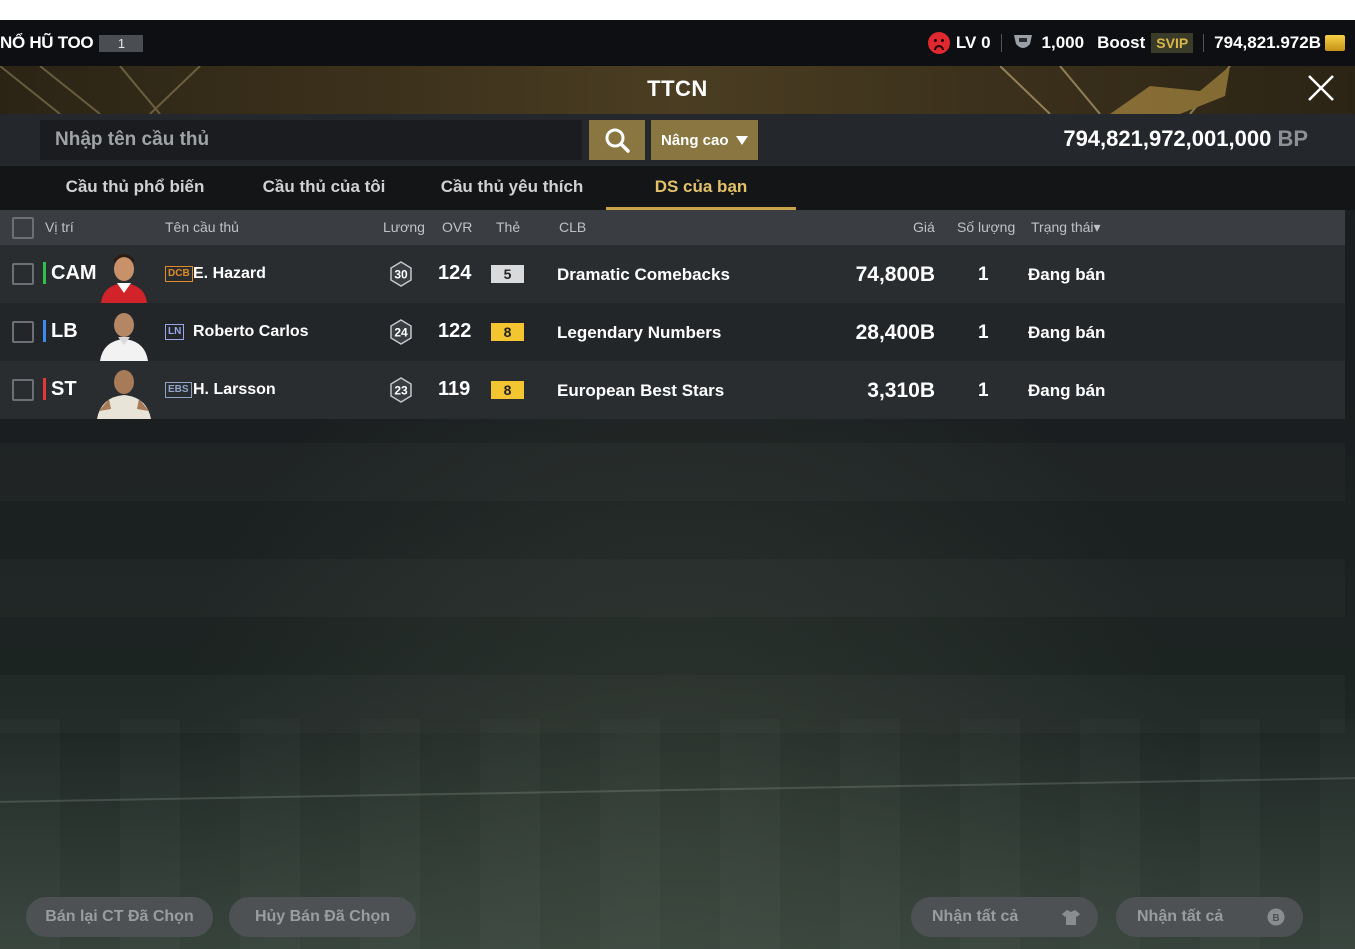 Image resolution: width=1355 pixels, height=949 pixels. I want to click on advanced-filter-dropdown: Nâng cao, so click(704, 140).